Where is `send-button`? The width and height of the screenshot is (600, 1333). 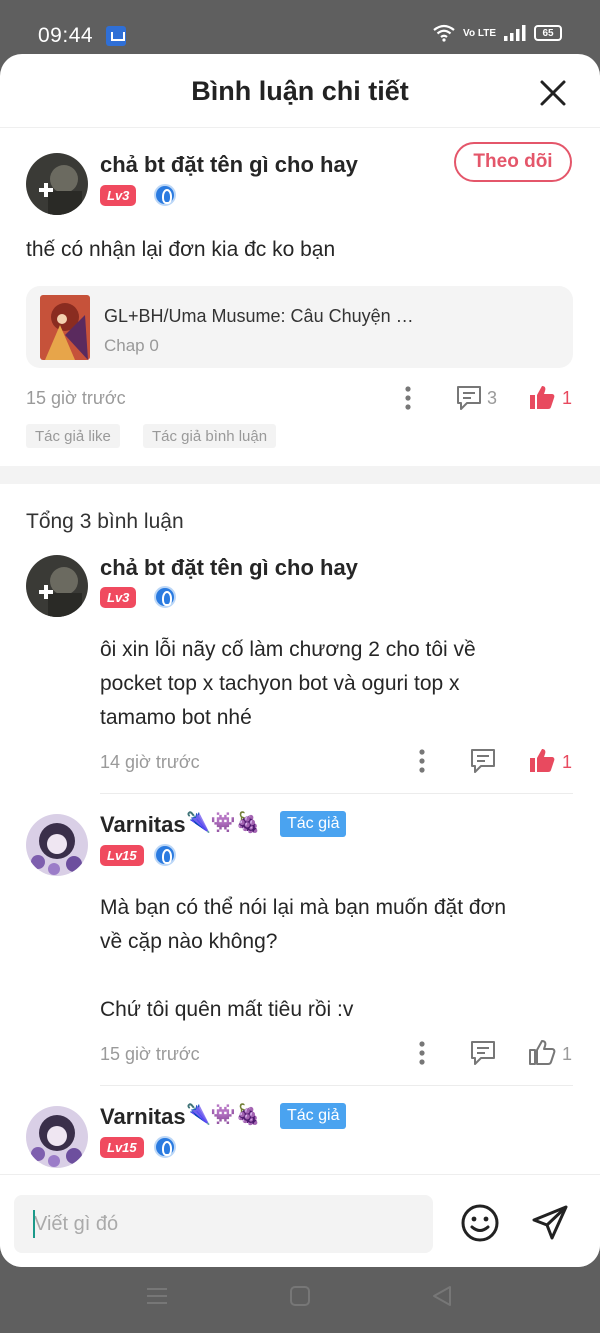 send-button is located at coordinates (550, 1225).